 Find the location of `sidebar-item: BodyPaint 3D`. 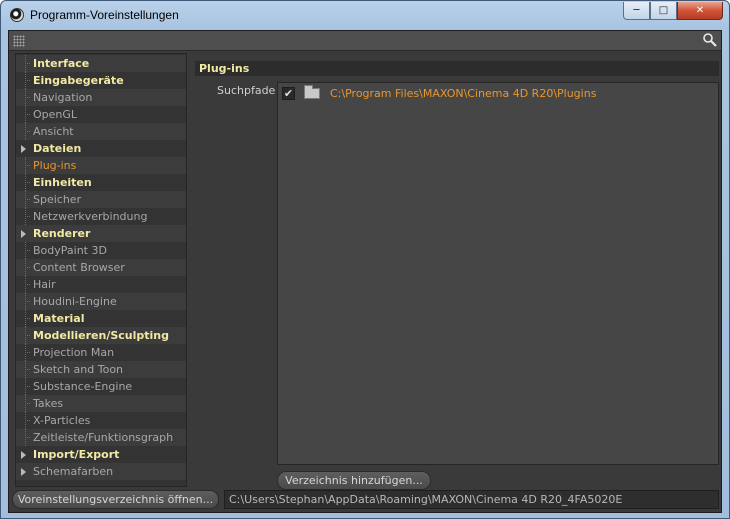

sidebar-item: BodyPaint 3D is located at coordinates (101, 250).